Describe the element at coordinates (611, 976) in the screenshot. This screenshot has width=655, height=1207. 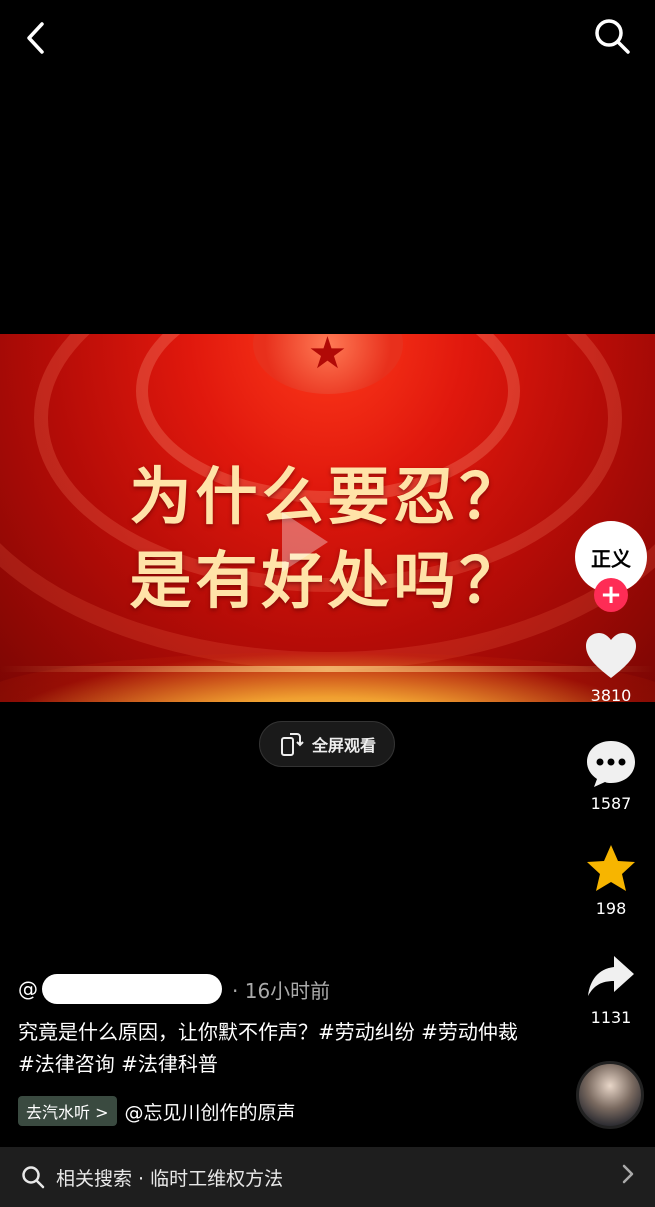
I see `share-arrow-icon` at that location.